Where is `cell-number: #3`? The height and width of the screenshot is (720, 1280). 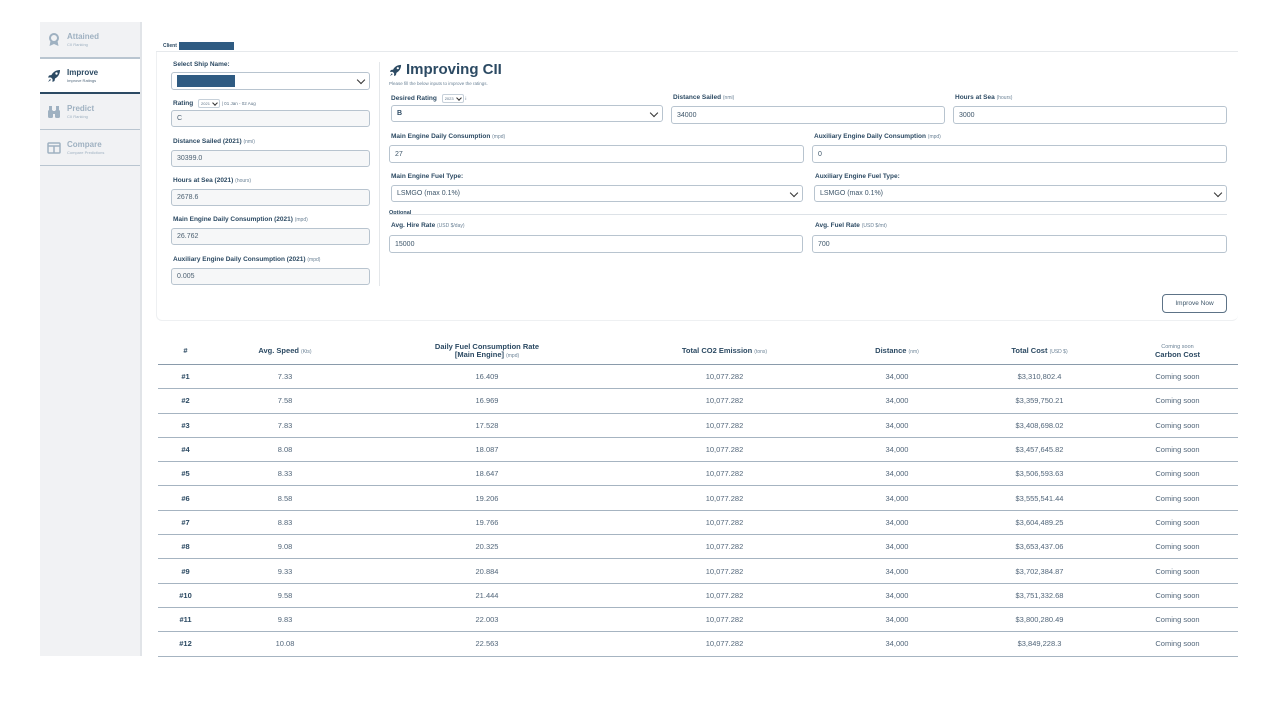
cell-number: #3 is located at coordinates (185, 425).